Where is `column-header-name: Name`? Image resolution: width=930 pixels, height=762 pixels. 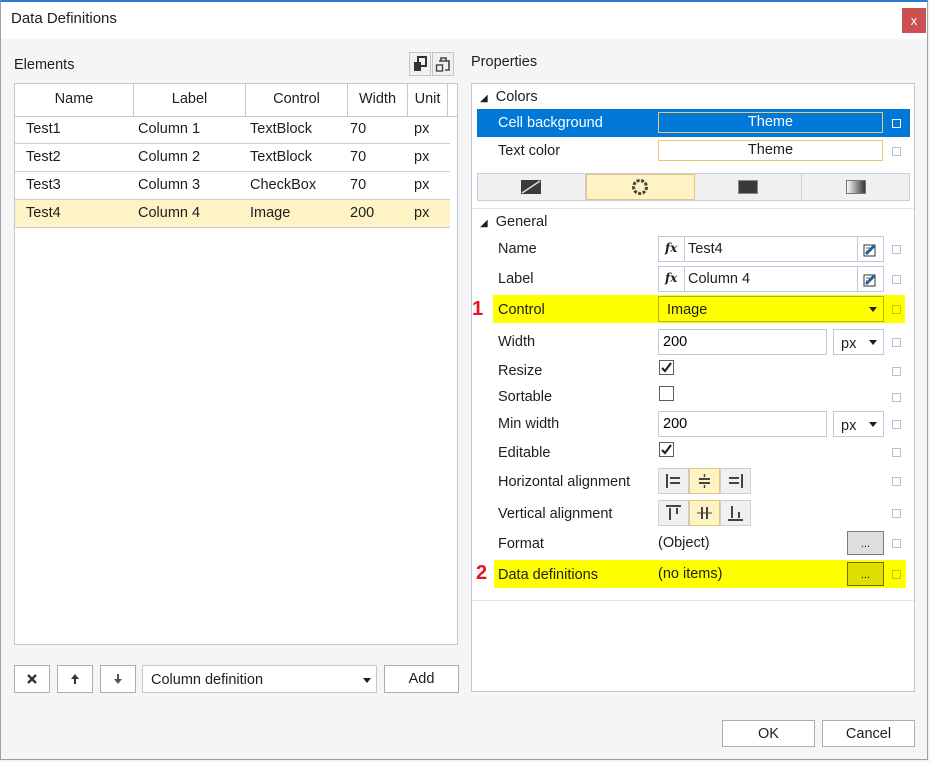 column-header-name: Name is located at coordinates (74, 100).